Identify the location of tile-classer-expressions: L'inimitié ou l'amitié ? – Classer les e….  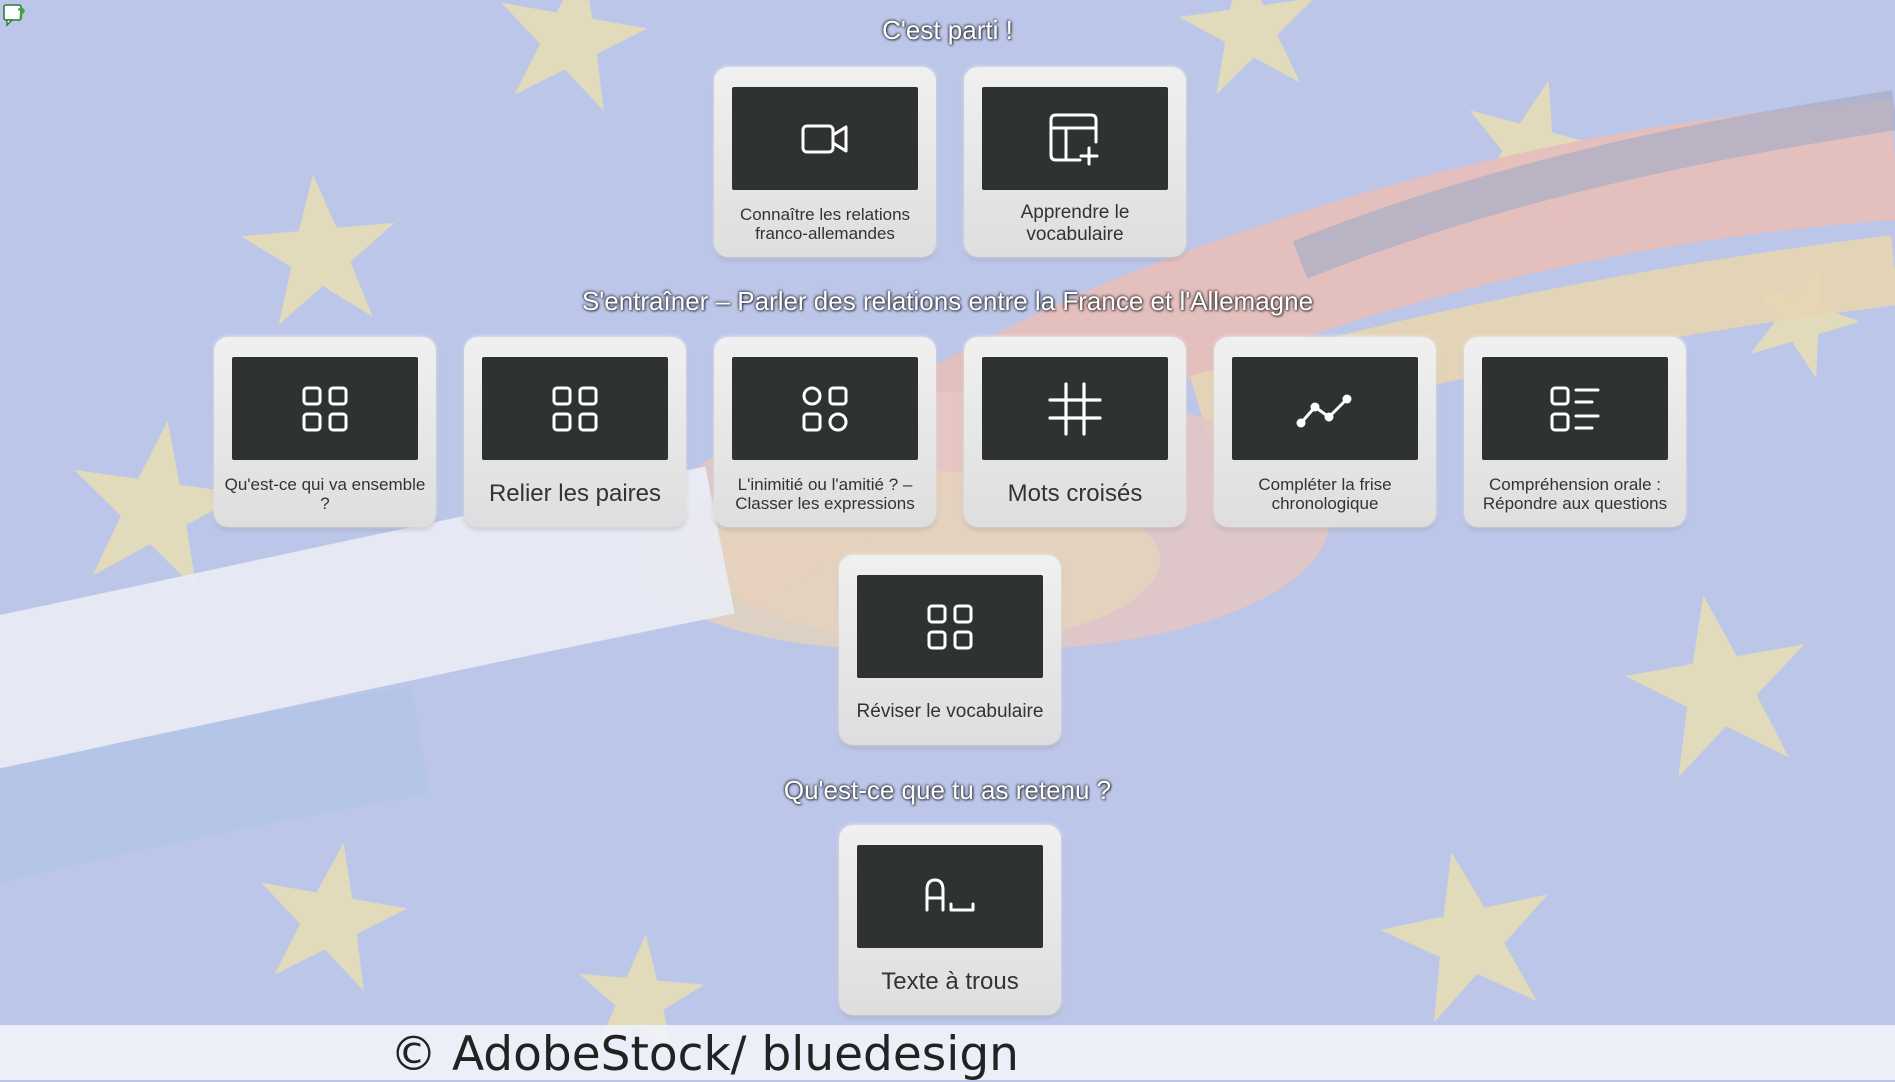
(825, 432).